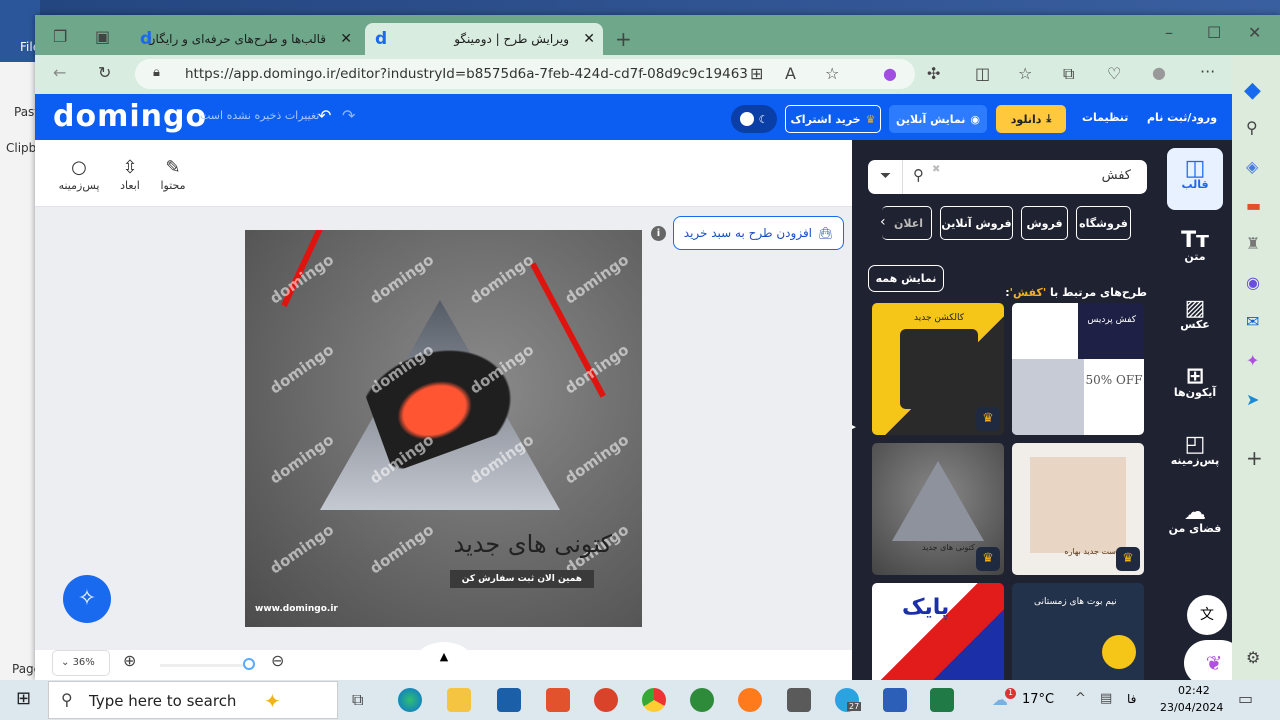 The width and height of the screenshot is (1280, 720). Describe the element at coordinates (890, 74) in the screenshot. I see `copilot-extension-icon: ●` at that location.